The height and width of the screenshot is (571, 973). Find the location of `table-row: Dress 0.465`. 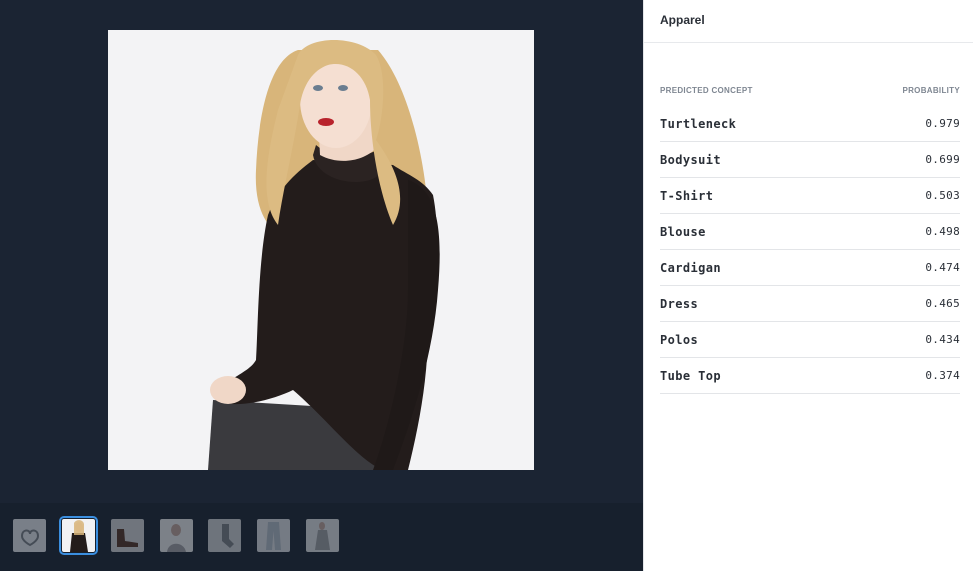

table-row: Dress 0.465 is located at coordinates (810, 304).